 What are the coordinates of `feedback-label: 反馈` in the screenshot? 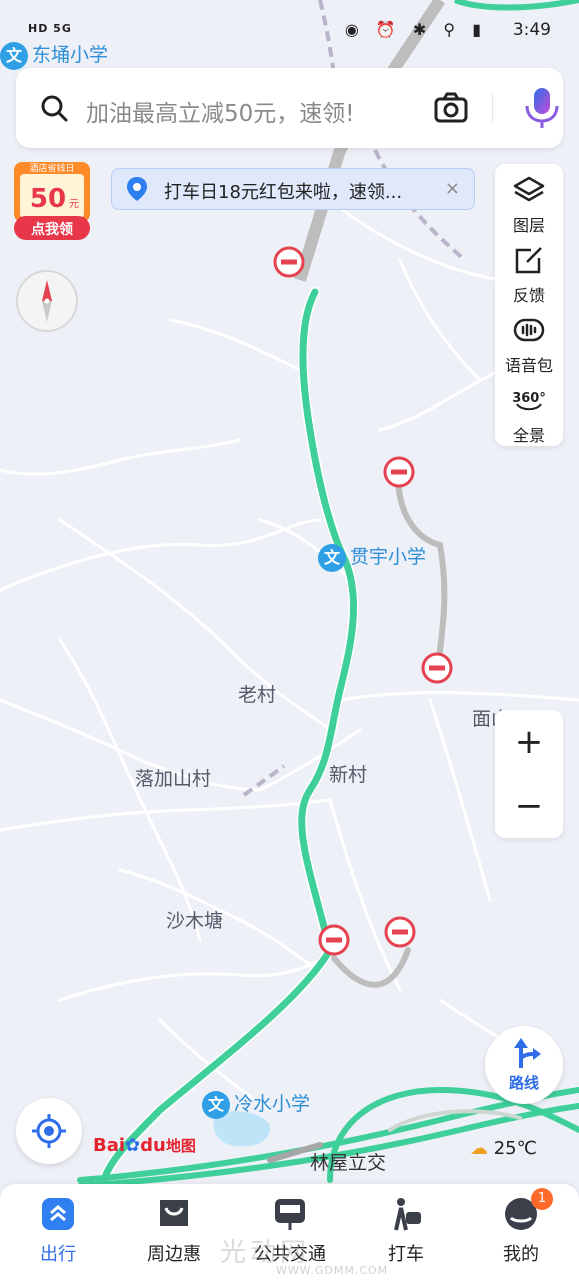 It's located at (528, 295).